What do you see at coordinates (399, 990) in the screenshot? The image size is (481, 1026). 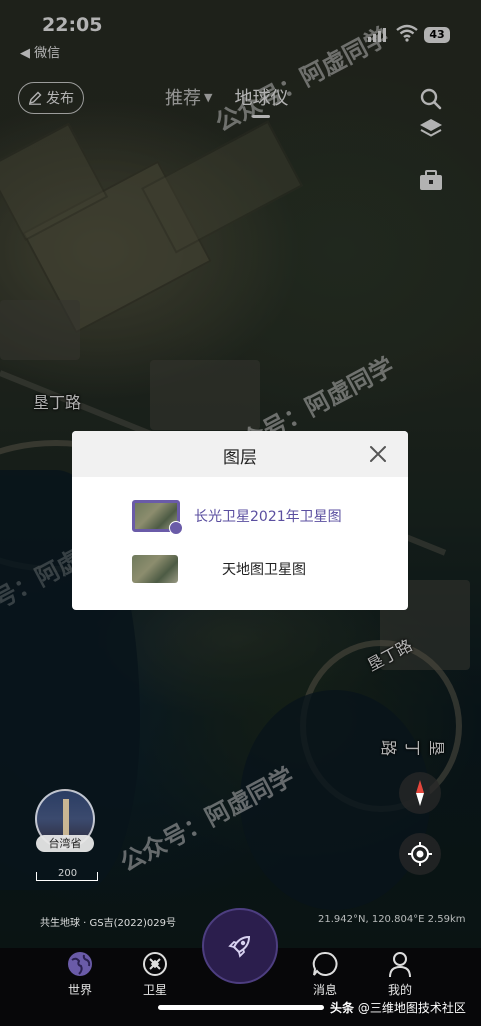 I see `nav-profile-label: 我的` at bounding box center [399, 990].